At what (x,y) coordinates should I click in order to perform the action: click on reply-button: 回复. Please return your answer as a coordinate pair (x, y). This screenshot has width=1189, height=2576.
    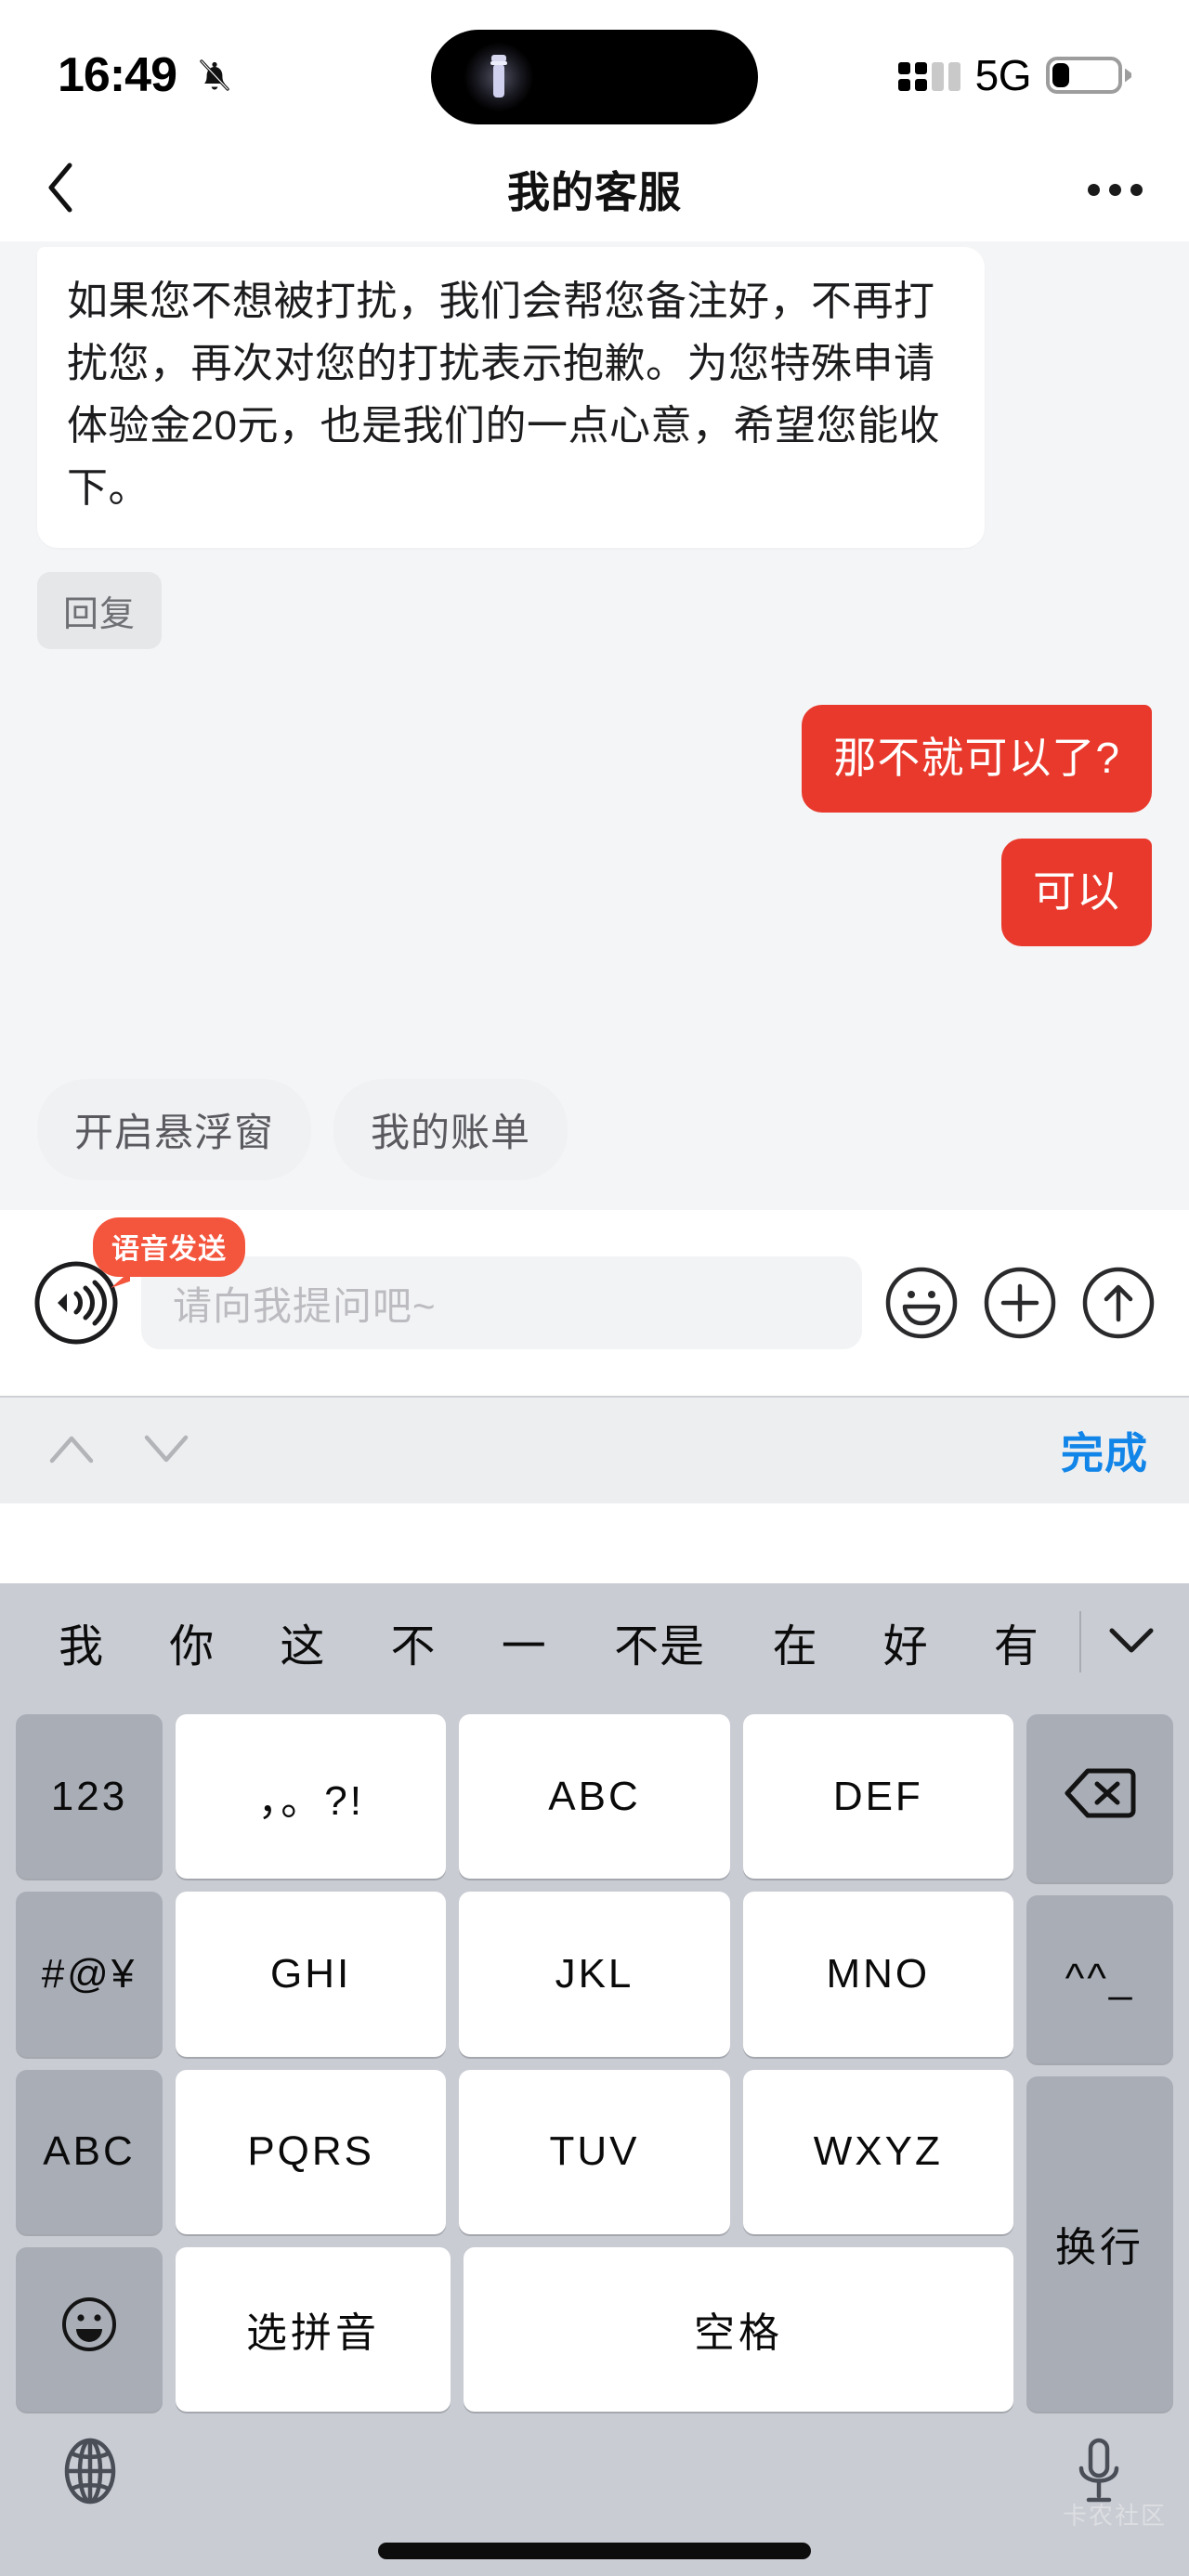
    Looking at the image, I should click on (100, 610).